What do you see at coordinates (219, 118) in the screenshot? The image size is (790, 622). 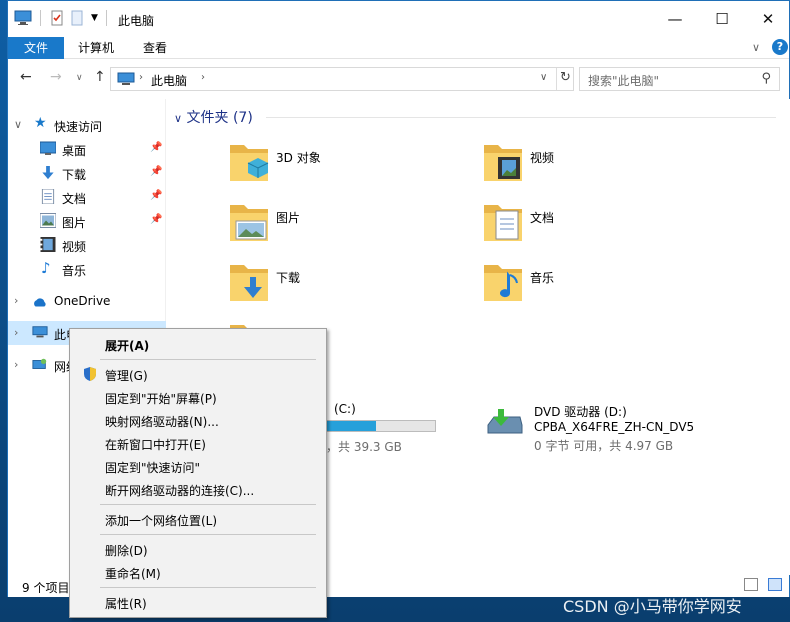 I see `group-title: 文件夹 (7)` at bounding box center [219, 118].